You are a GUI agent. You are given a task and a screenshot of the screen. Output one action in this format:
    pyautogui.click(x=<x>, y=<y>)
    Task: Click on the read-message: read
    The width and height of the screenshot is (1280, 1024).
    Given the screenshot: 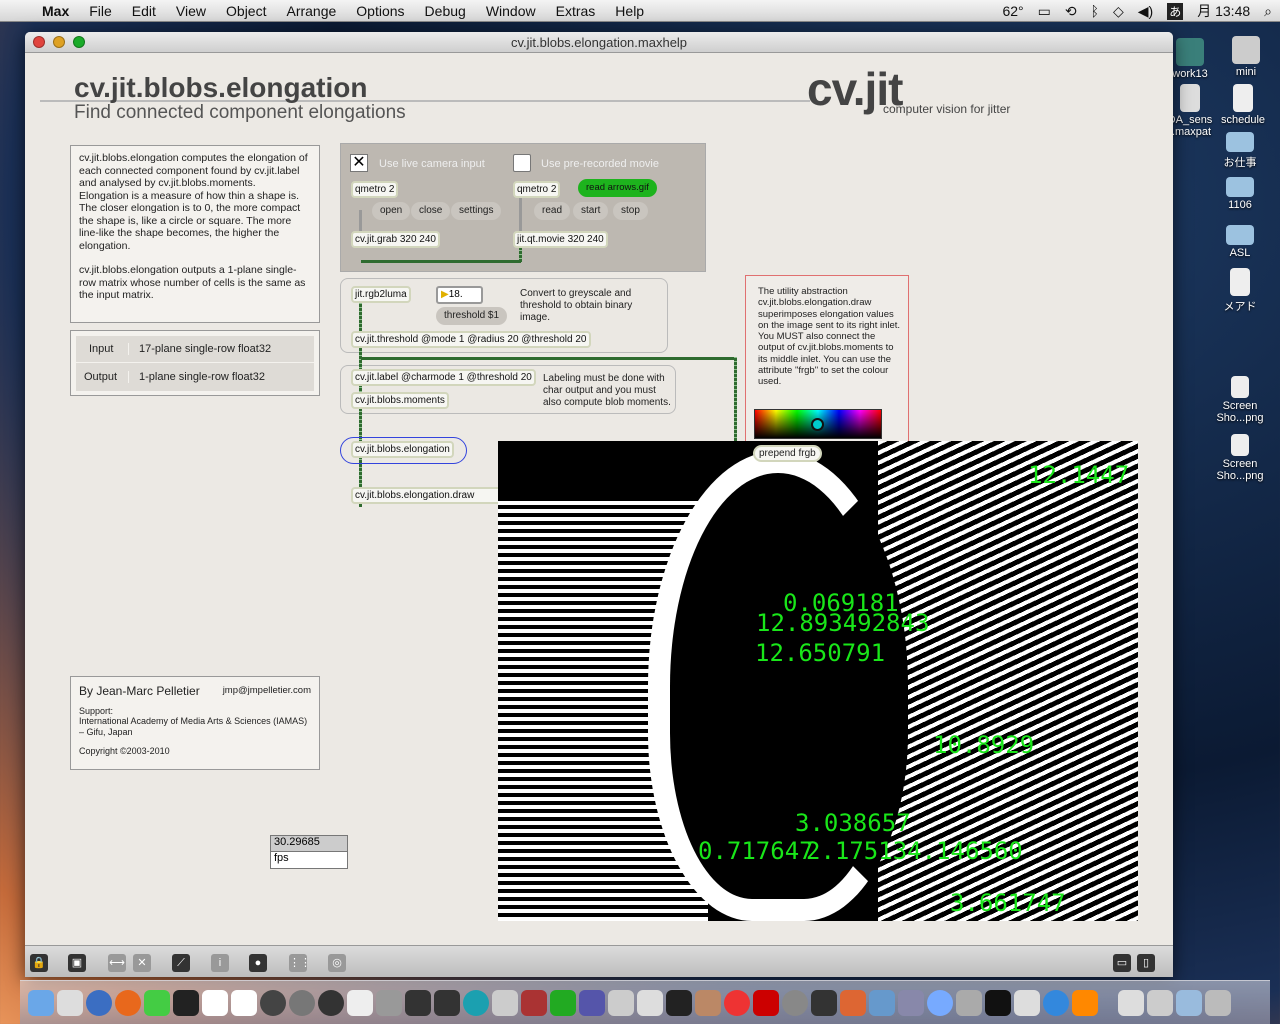 What is the action you would take?
    pyautogui.click(x=552, y=211)
    